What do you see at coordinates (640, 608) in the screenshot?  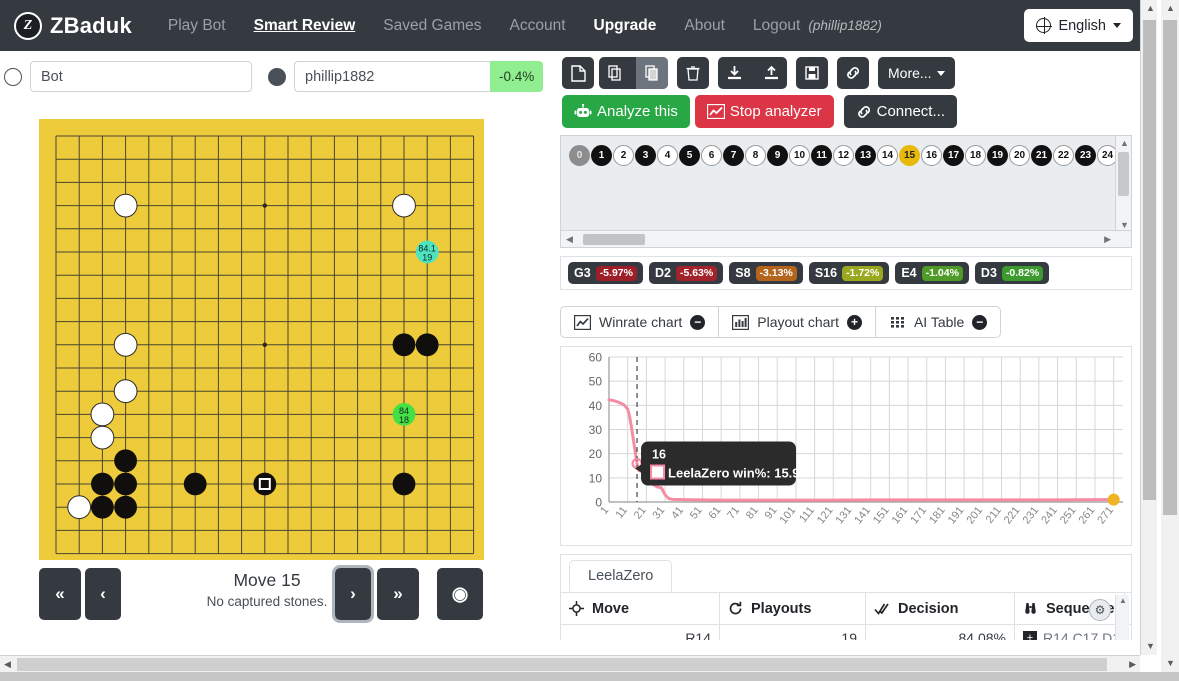 I see `column-header-move: Move` at bounding box center [640, 608].